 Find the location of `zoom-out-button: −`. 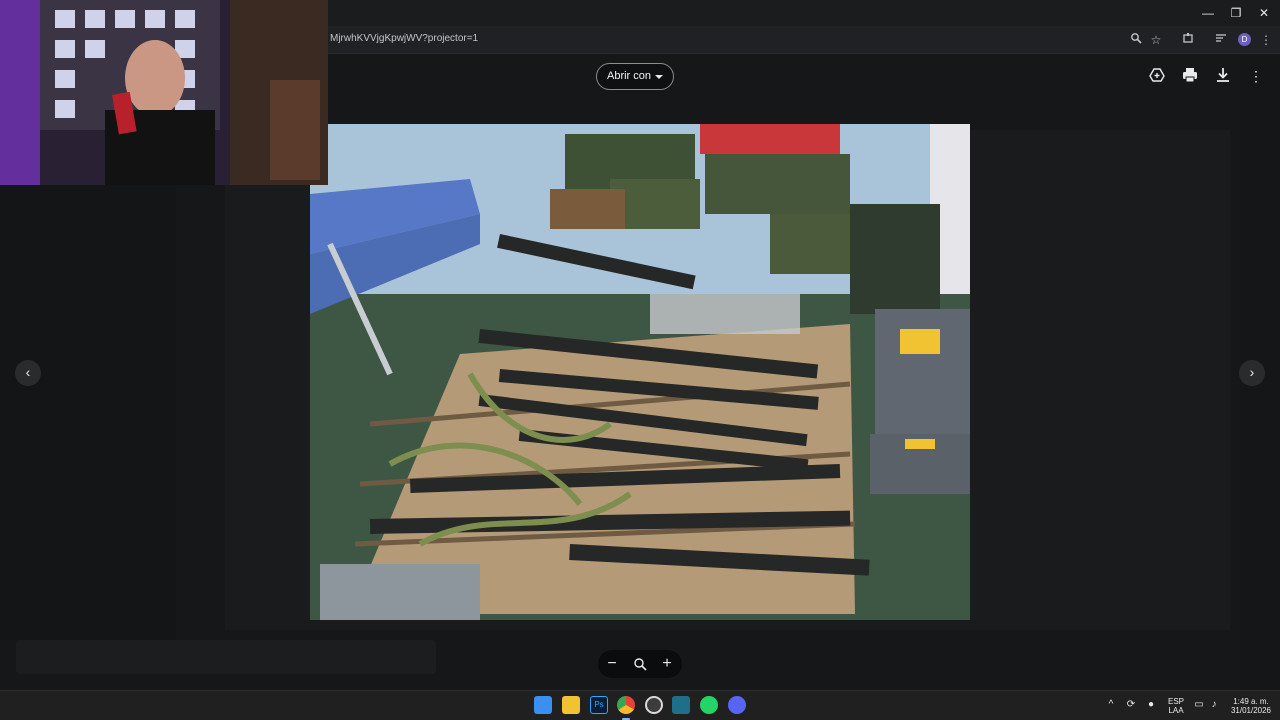

zoom-out-button: − is located at coordinates (612, 664).